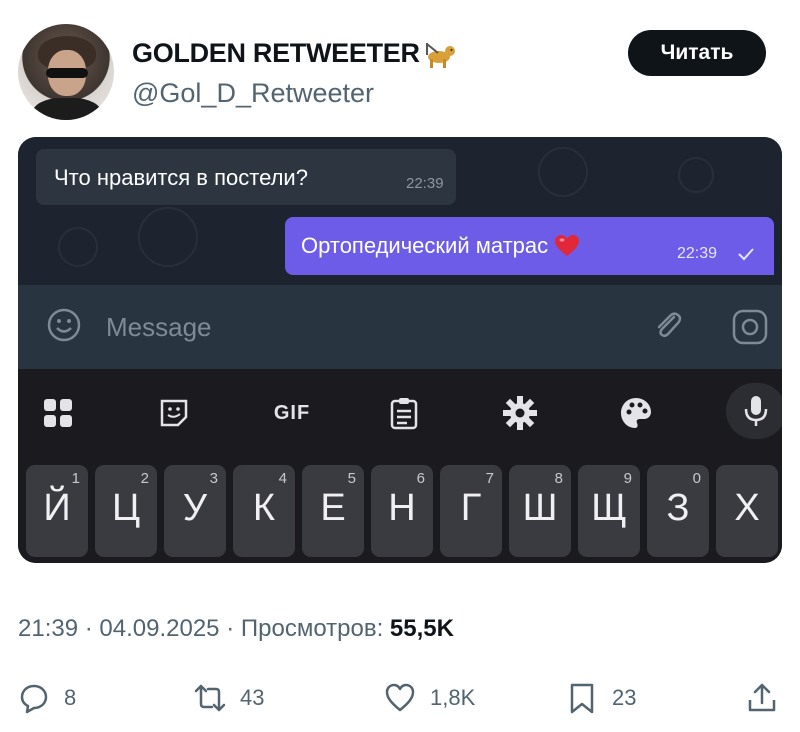  What do you see at coordinates (210, 698) in the screenshot?
I see `retweet-icon` at bounding box center [210, 698].